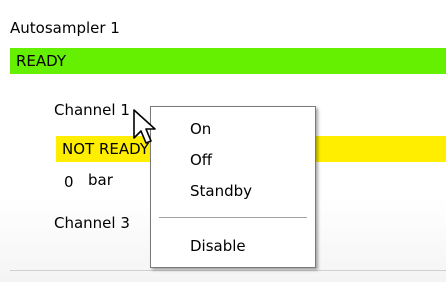  What do you see at coordinates (65, 28) in the screenshot?
I see `autosampler-title: Autosampler 1` at bounding box center [65, 28].